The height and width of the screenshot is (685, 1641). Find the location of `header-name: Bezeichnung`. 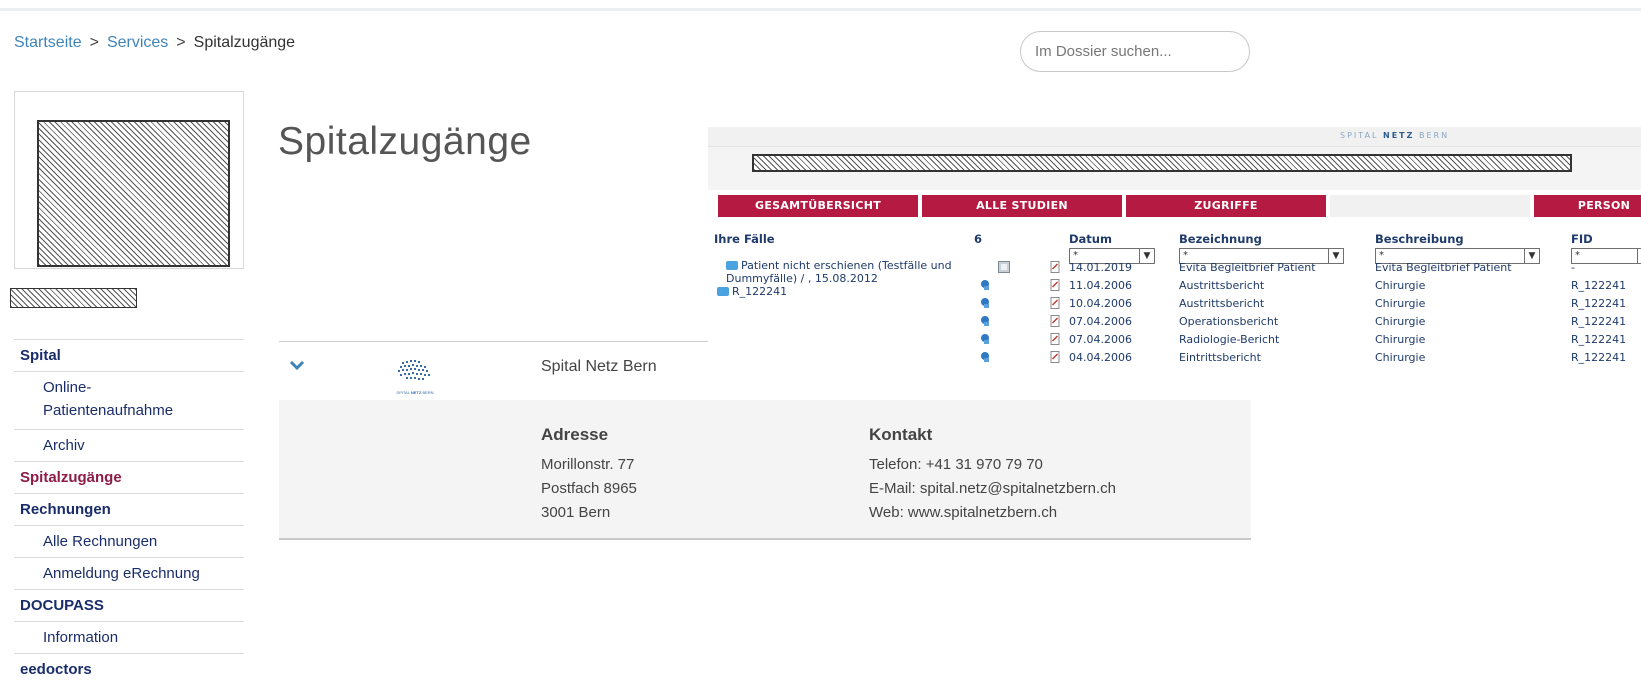

header-name: Bezeichnung is located at coordinates (1220, 239).